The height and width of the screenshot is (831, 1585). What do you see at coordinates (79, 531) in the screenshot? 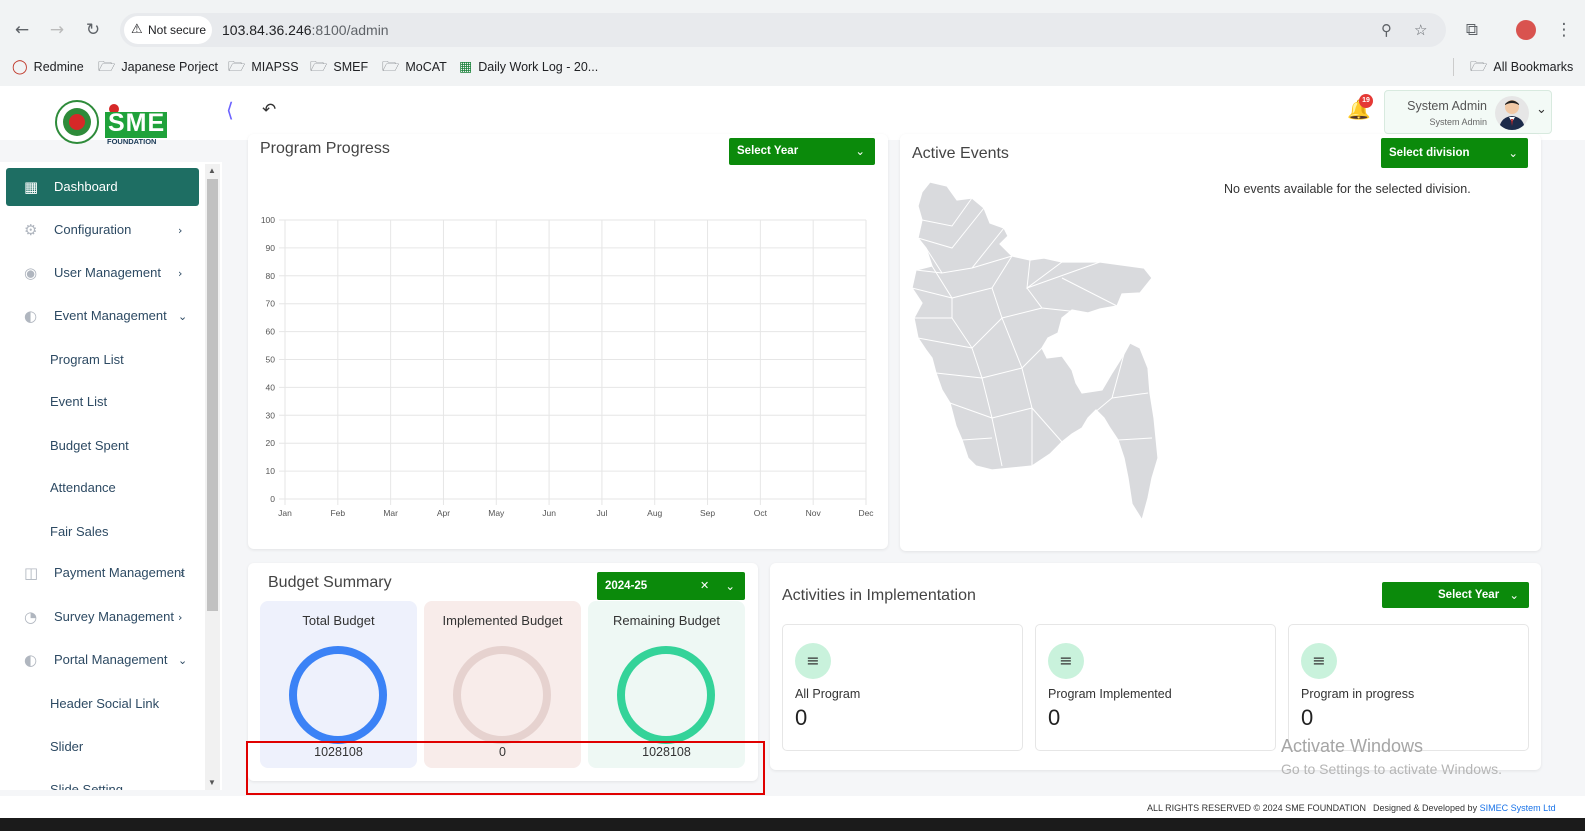
I see `sidebar-item-fair-sales: Fair Sales` at bounding box center [79, 531].